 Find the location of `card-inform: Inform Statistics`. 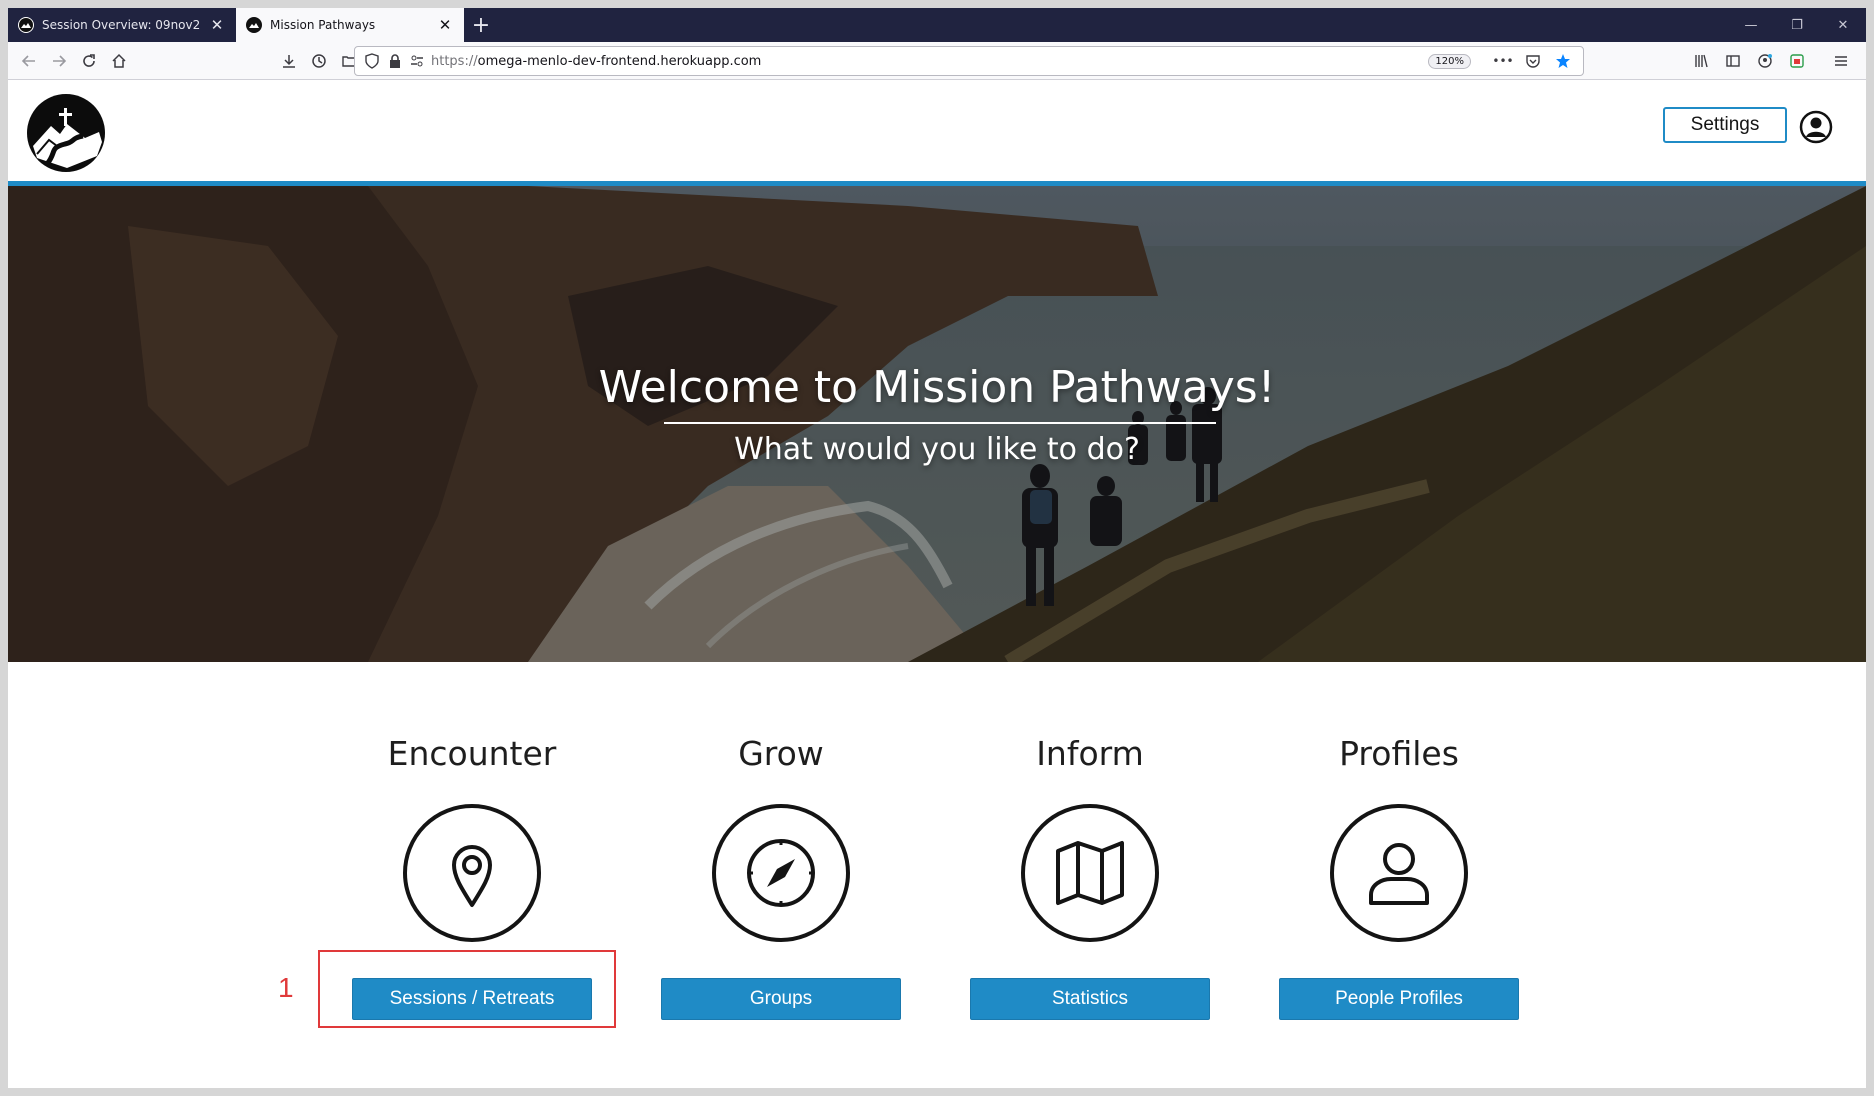

card-inform: Inform Statistics is located at coordinates (1090, 879).